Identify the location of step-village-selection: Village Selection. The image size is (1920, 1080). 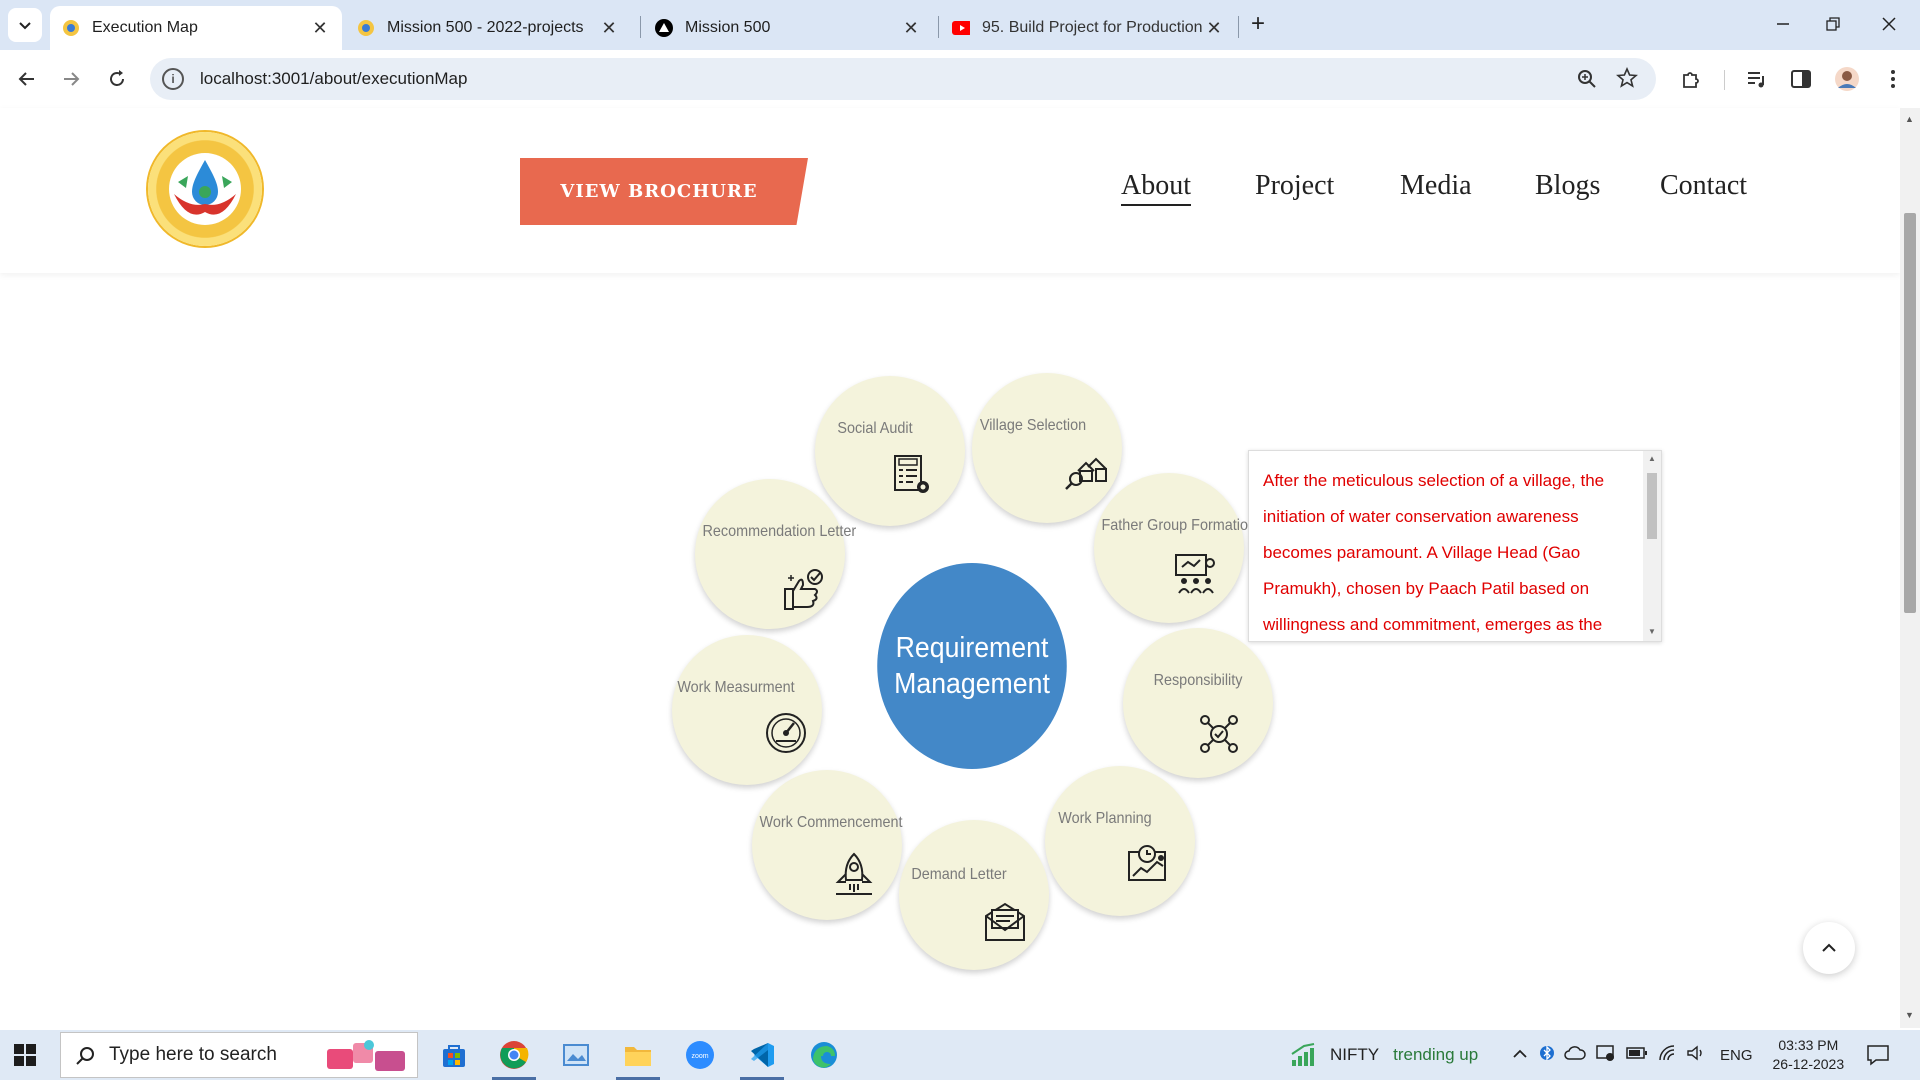
(1047, 448).